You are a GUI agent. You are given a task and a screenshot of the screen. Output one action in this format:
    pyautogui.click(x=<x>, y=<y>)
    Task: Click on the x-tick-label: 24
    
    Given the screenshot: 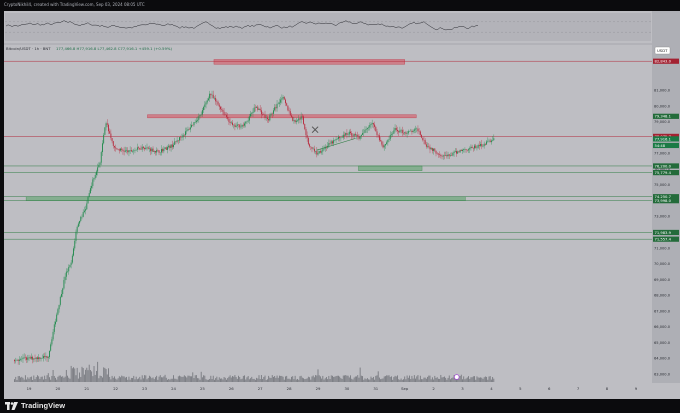 What is the action you would take?
    pyautogui.click(x=173, y=388)
    